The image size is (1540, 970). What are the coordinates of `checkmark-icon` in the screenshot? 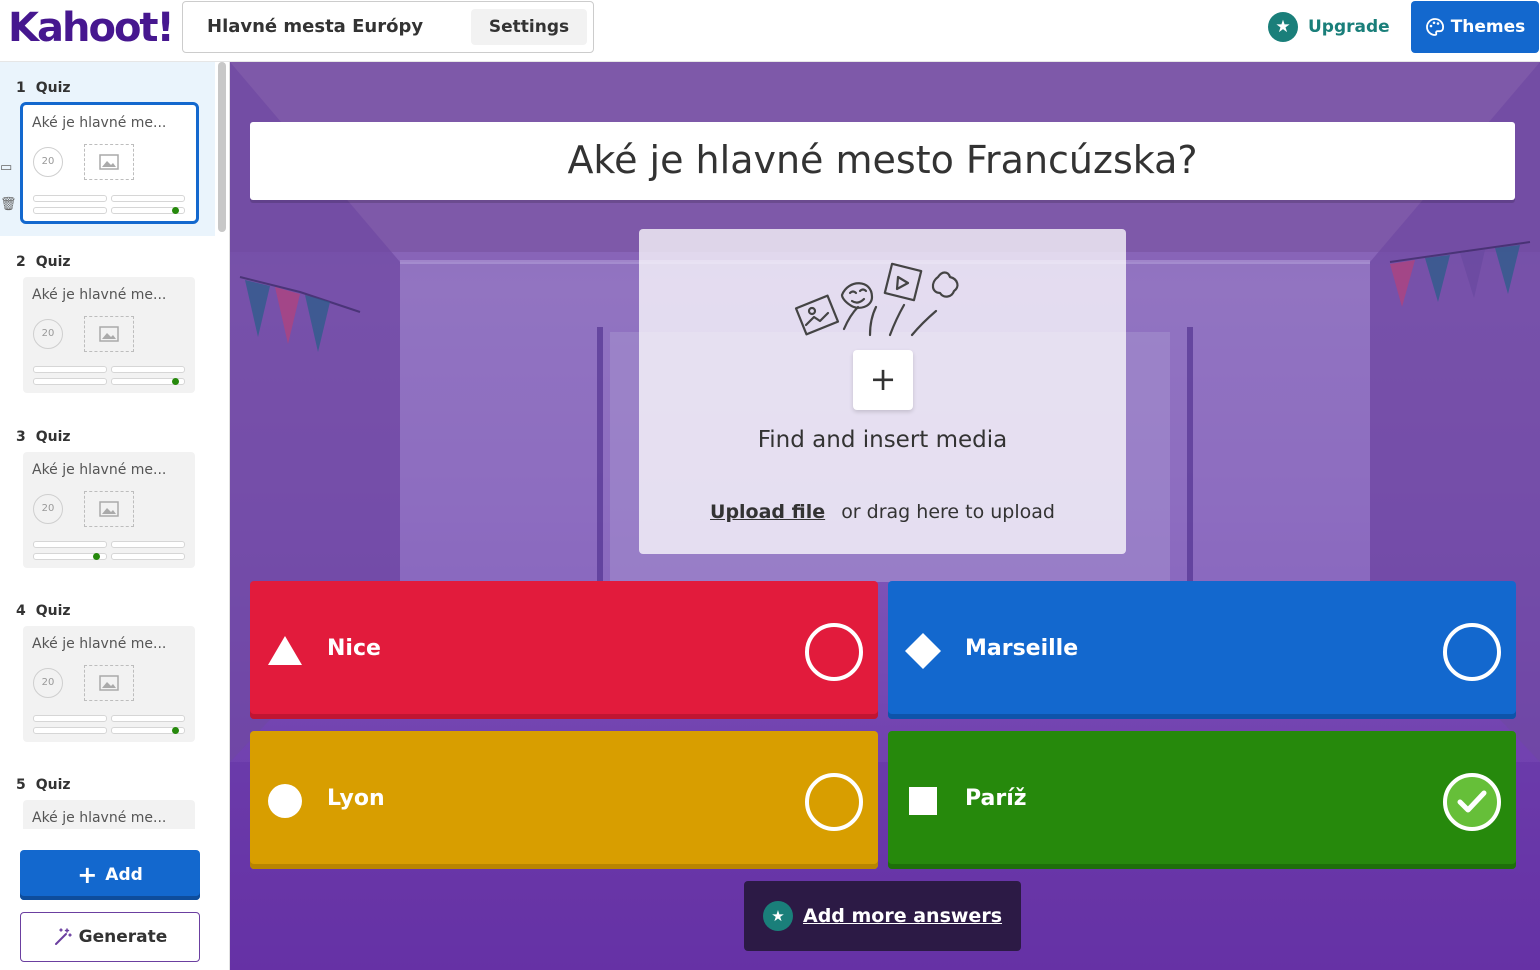 It's located at (1472, 801).